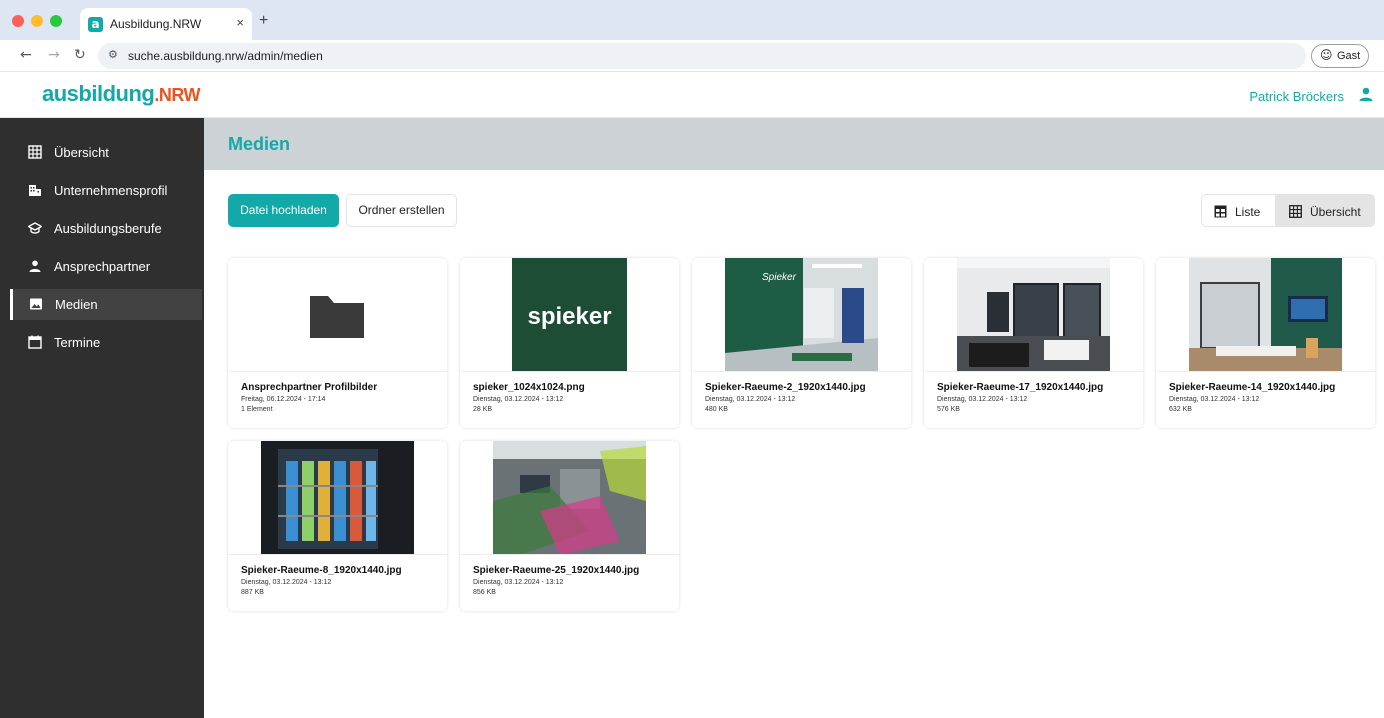 Image resolution: width=1384 pixels, height=718 pixels. I want to click on profile-button: ☺ Gast, so click(1340, 56).